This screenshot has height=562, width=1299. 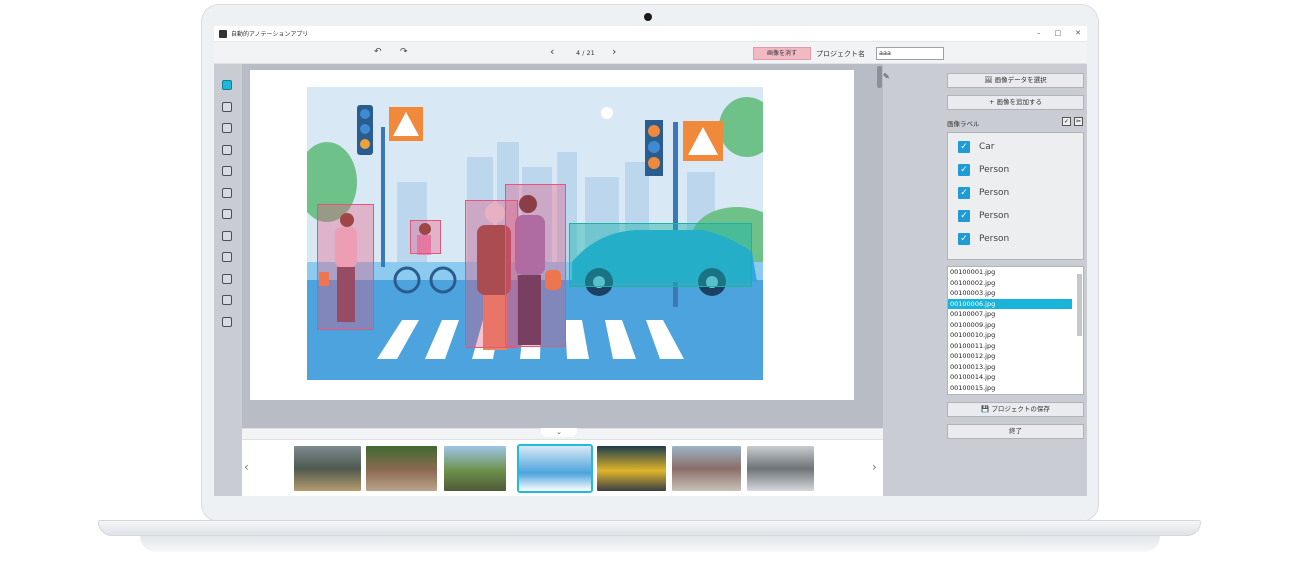 I want to click on thumbnail-4-selected, so click(x=555, y=468).